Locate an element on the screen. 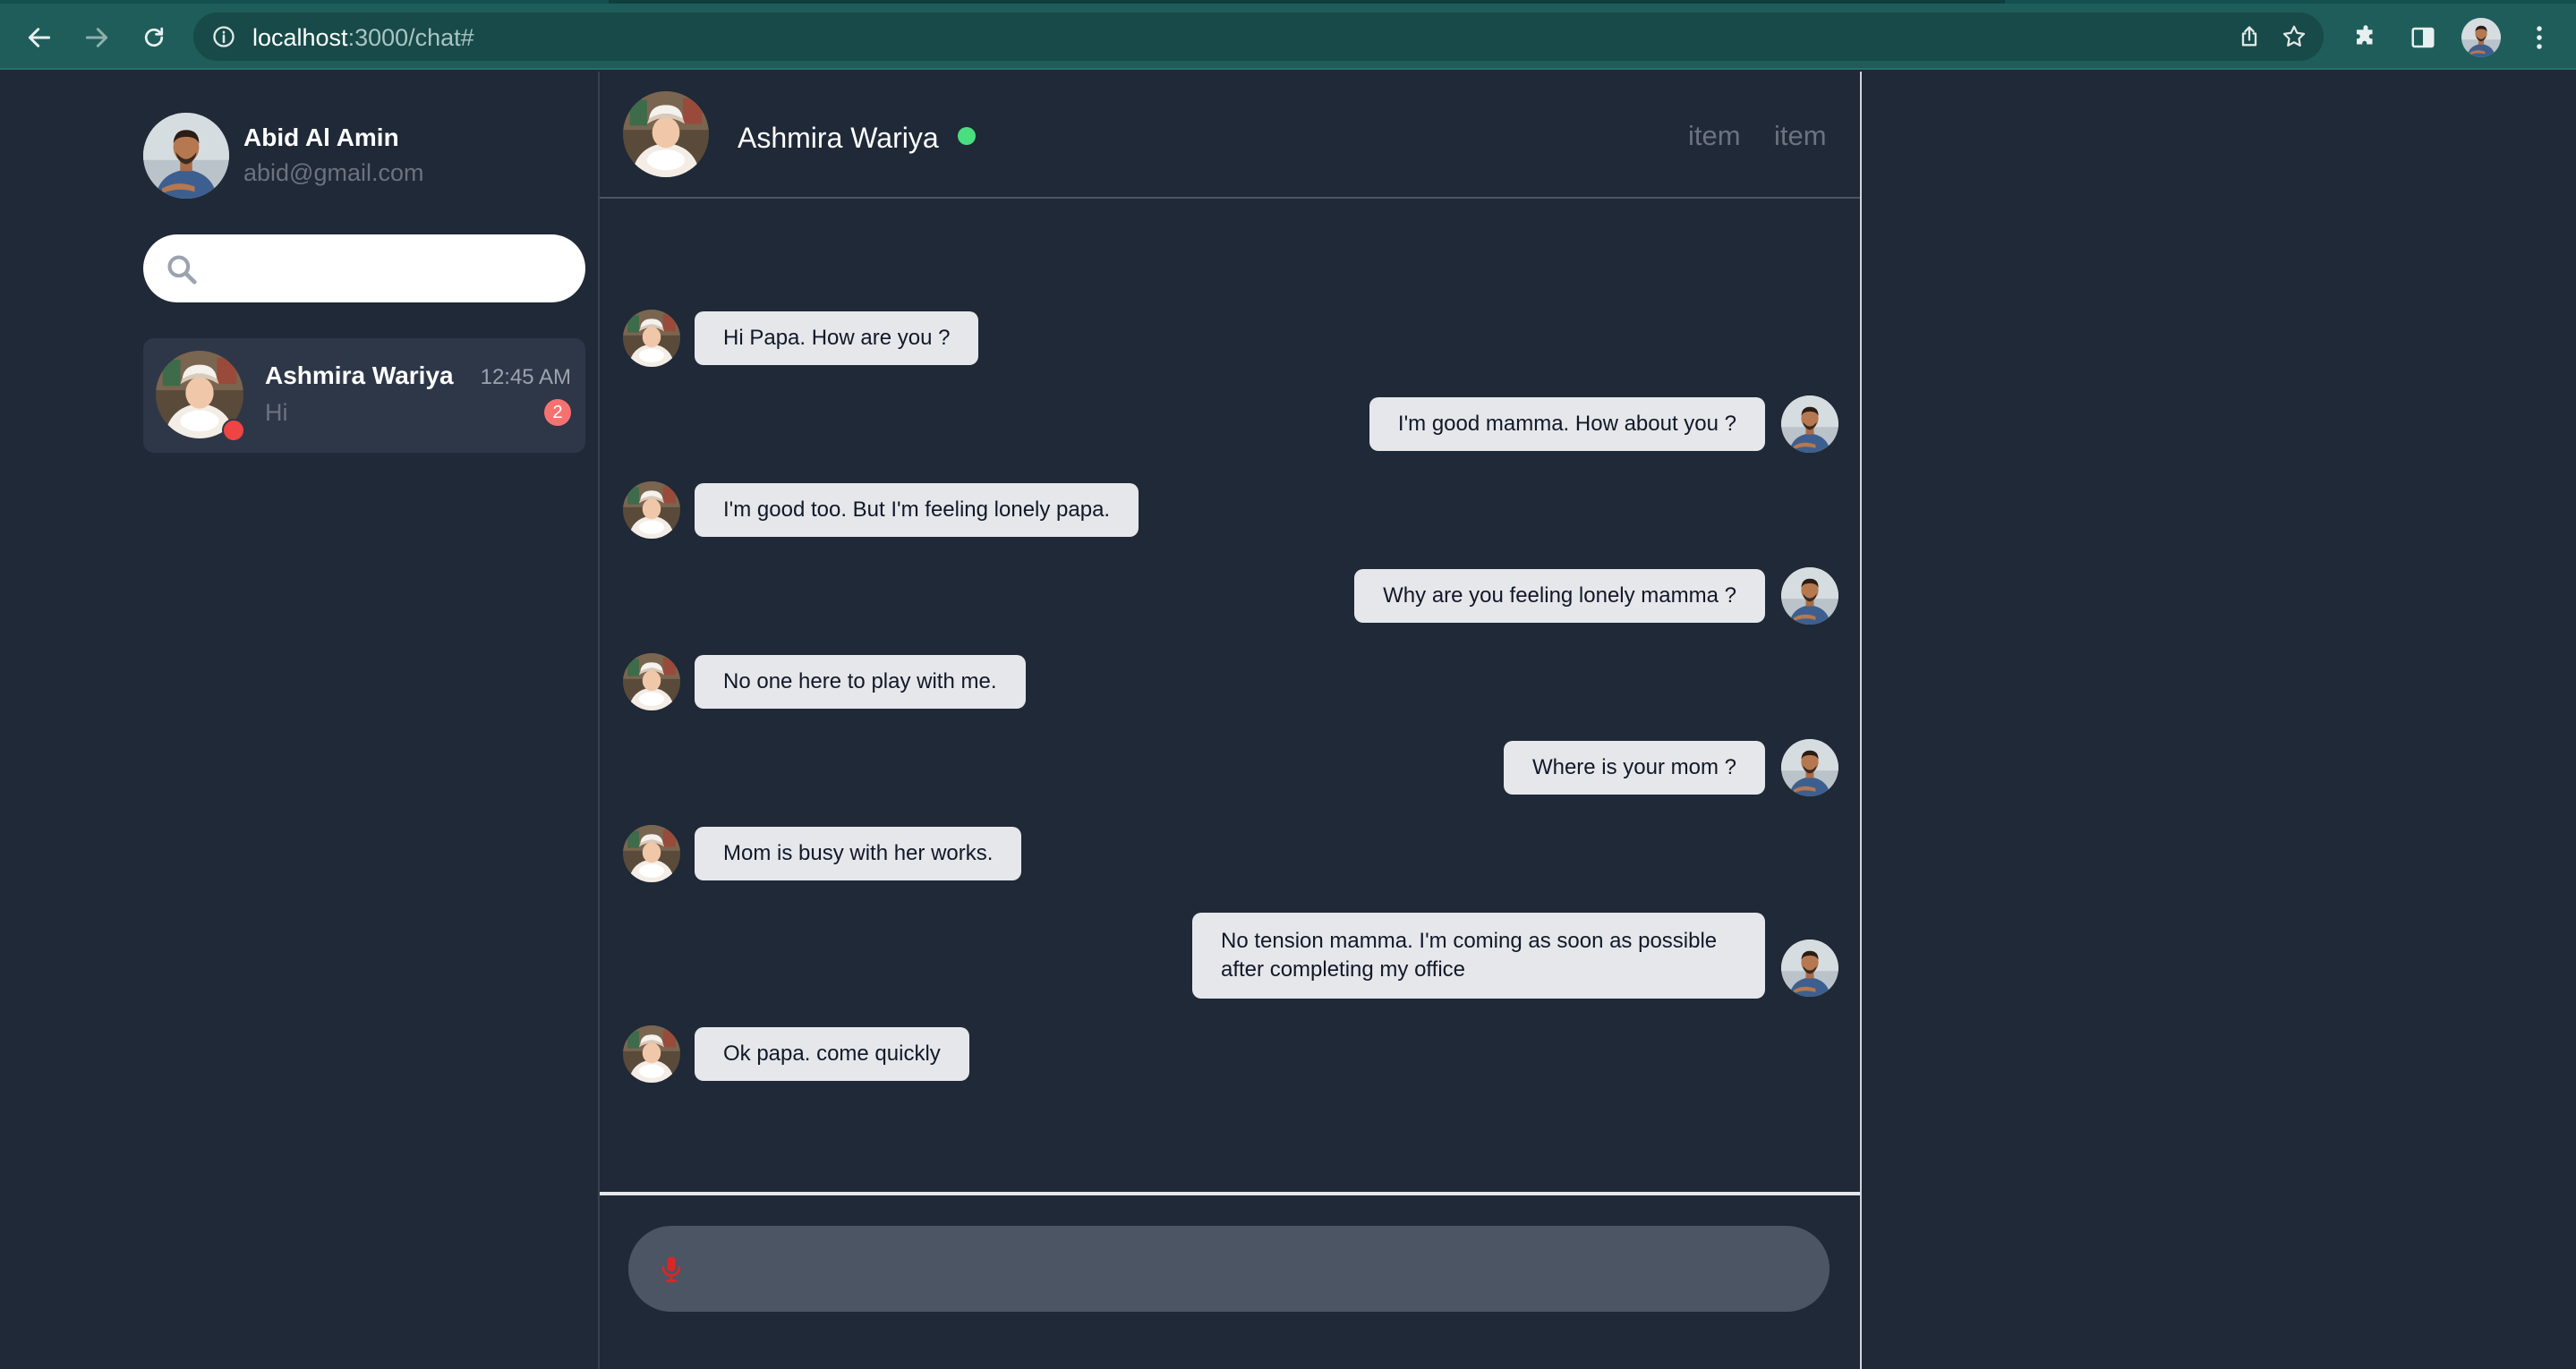  offline-status-dot is located at coordinates (233, 430).